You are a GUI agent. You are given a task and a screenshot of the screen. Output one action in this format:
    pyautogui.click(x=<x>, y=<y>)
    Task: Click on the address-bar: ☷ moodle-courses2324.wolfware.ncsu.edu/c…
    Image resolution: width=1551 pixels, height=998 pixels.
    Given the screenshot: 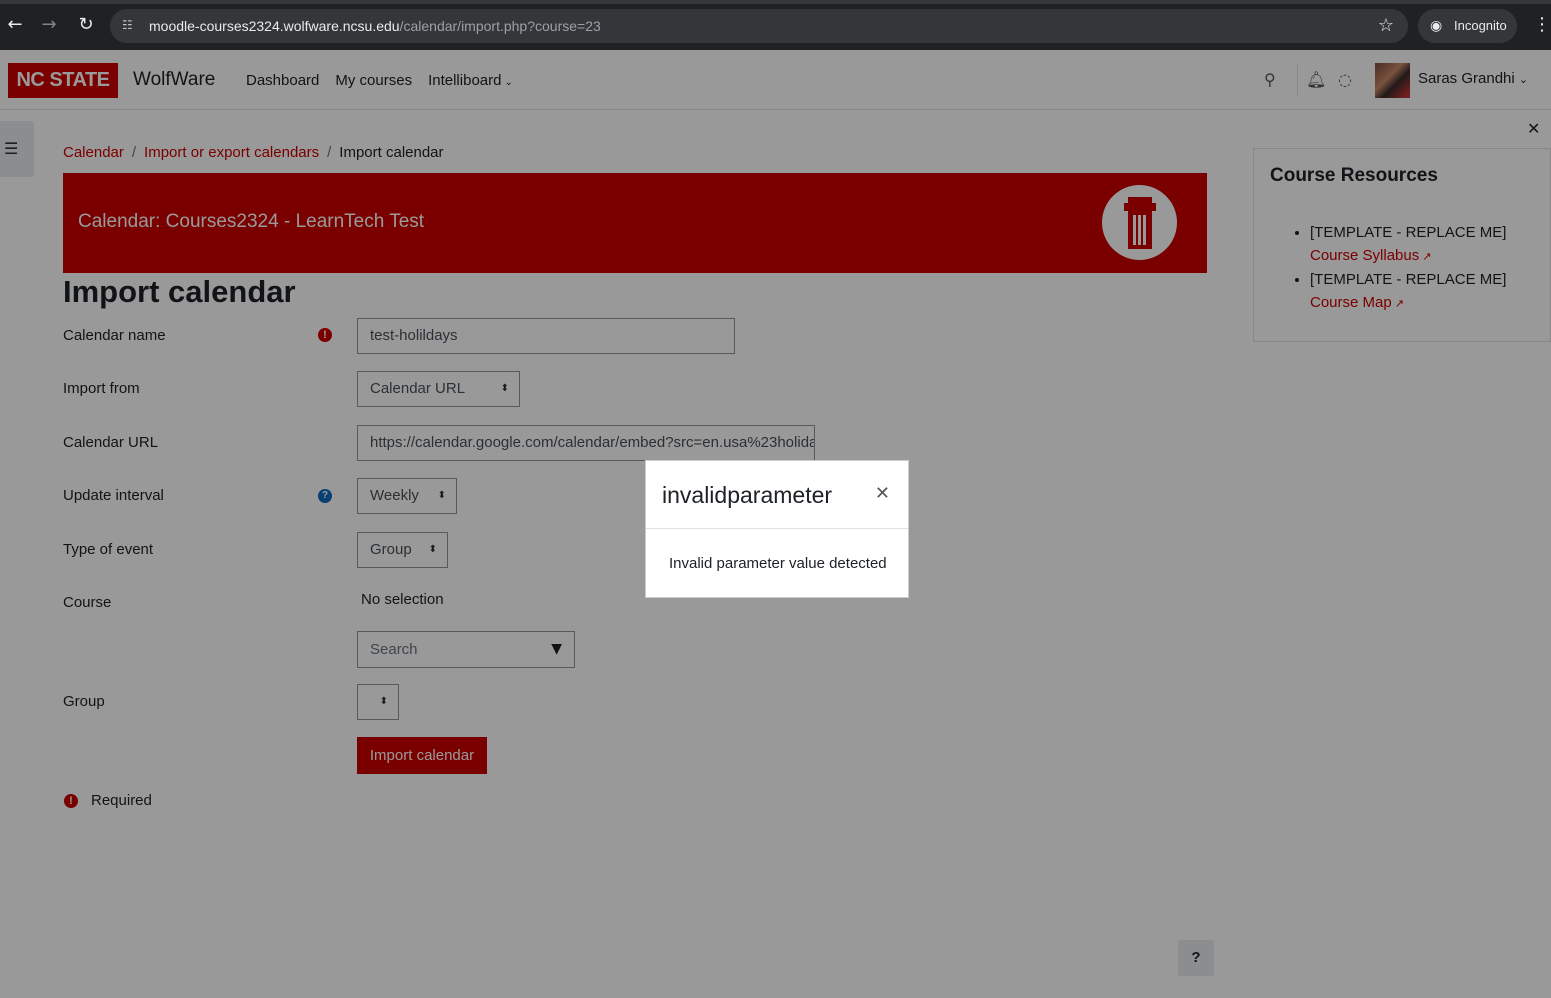 What is the action you would take?
    pyautogui.click(x=759, y=26)
    